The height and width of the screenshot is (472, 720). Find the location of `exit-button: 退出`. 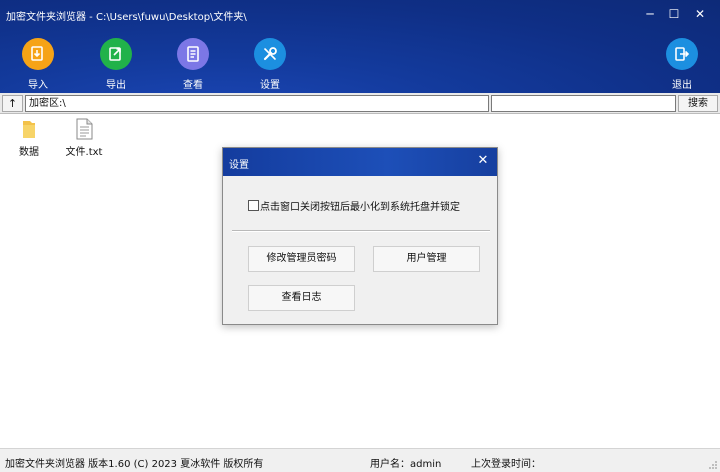

exit-button: 退出 is located at coordinates (682, 64).